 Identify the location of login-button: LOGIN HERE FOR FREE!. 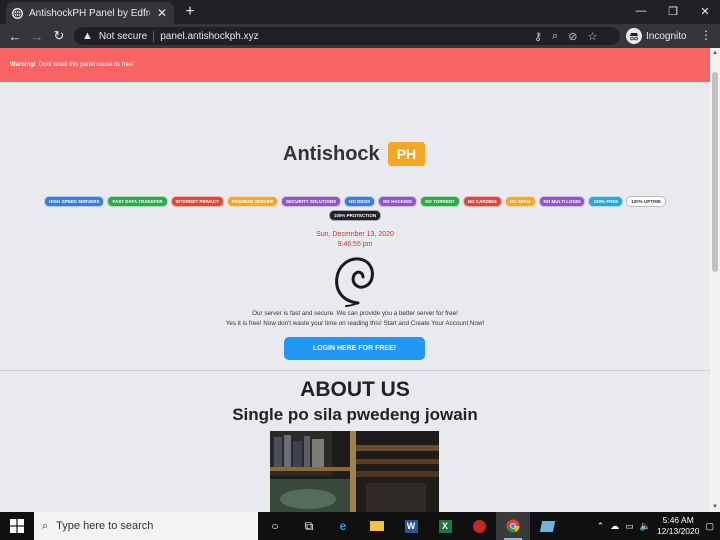
(354, 348).